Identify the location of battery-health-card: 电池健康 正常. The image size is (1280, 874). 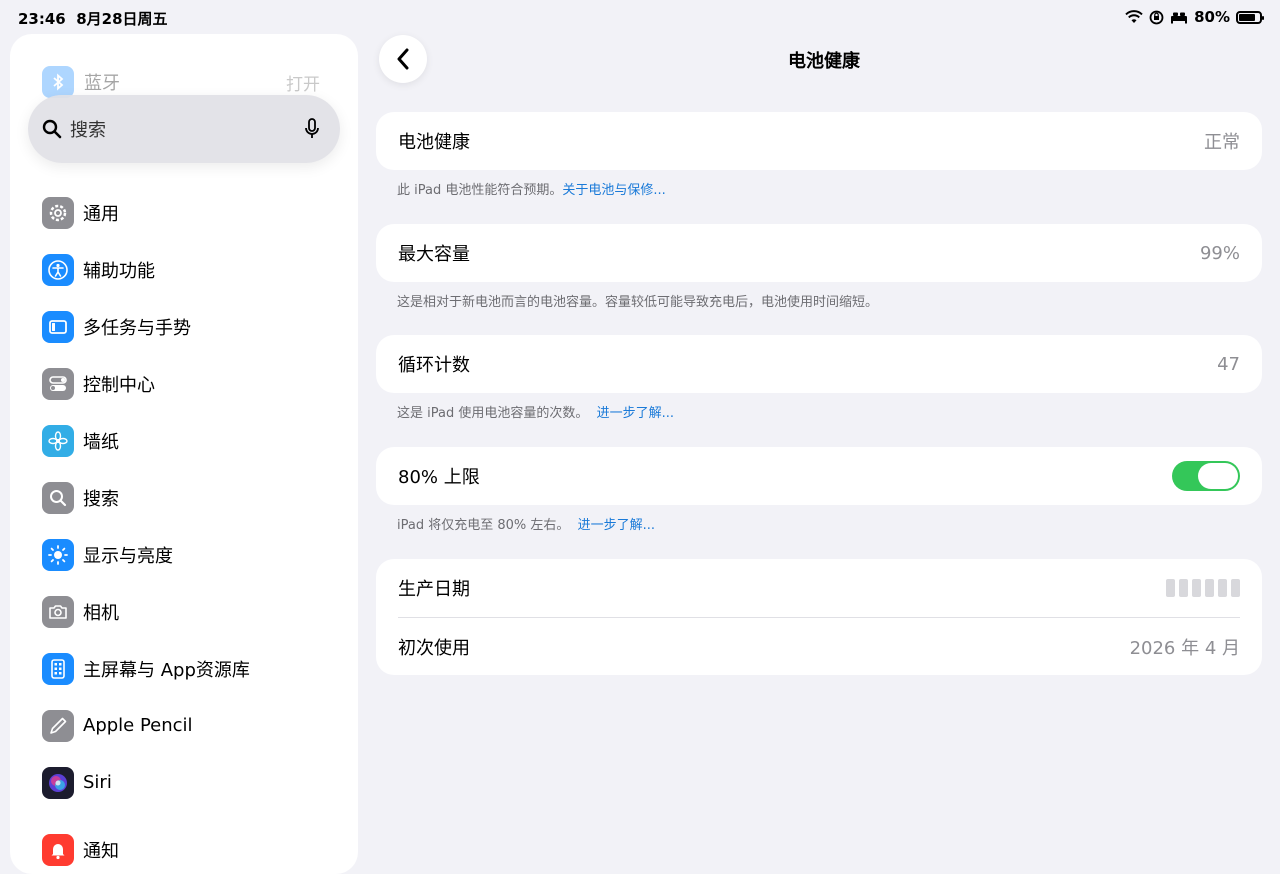
(819, 141).